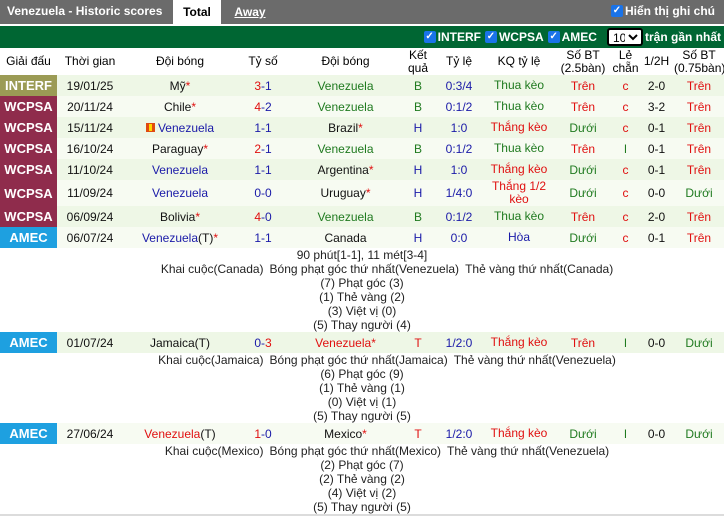  Describe the element at coordinates (699, 127) in the screenshot. I see `over-under-075: Trên` at that location.